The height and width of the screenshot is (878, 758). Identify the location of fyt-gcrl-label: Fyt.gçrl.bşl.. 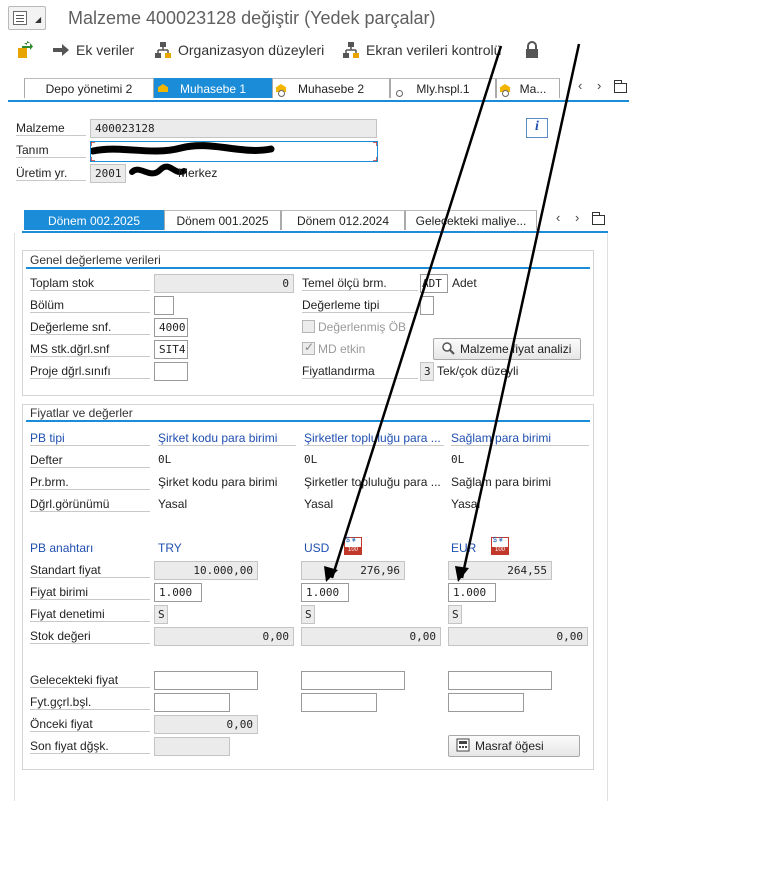
(90, 702).